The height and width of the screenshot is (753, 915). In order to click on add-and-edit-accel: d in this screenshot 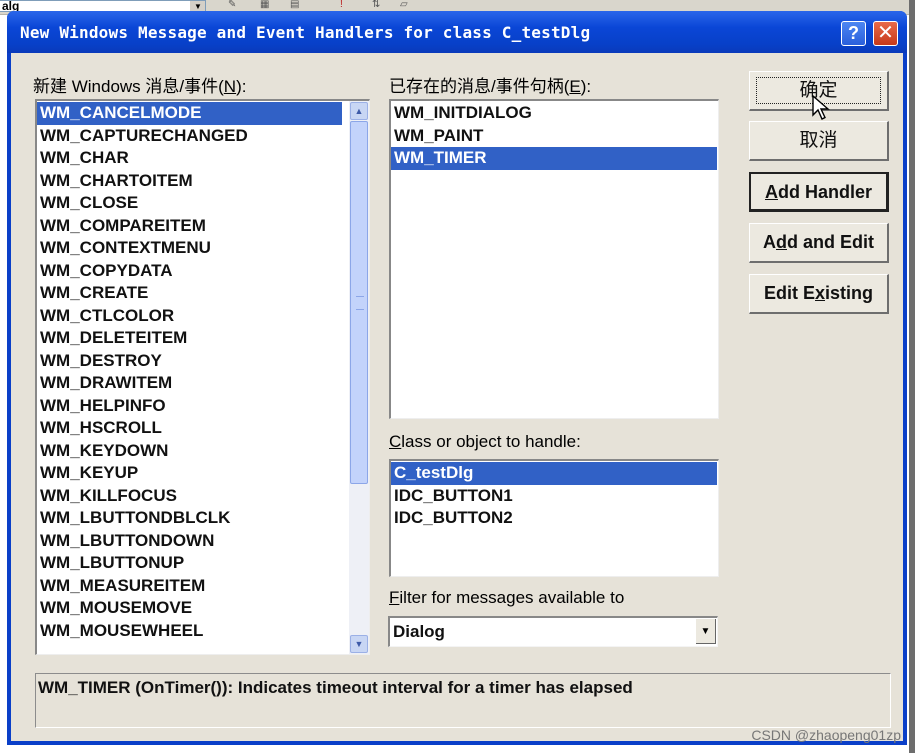, I will do `click(781, 242)`.